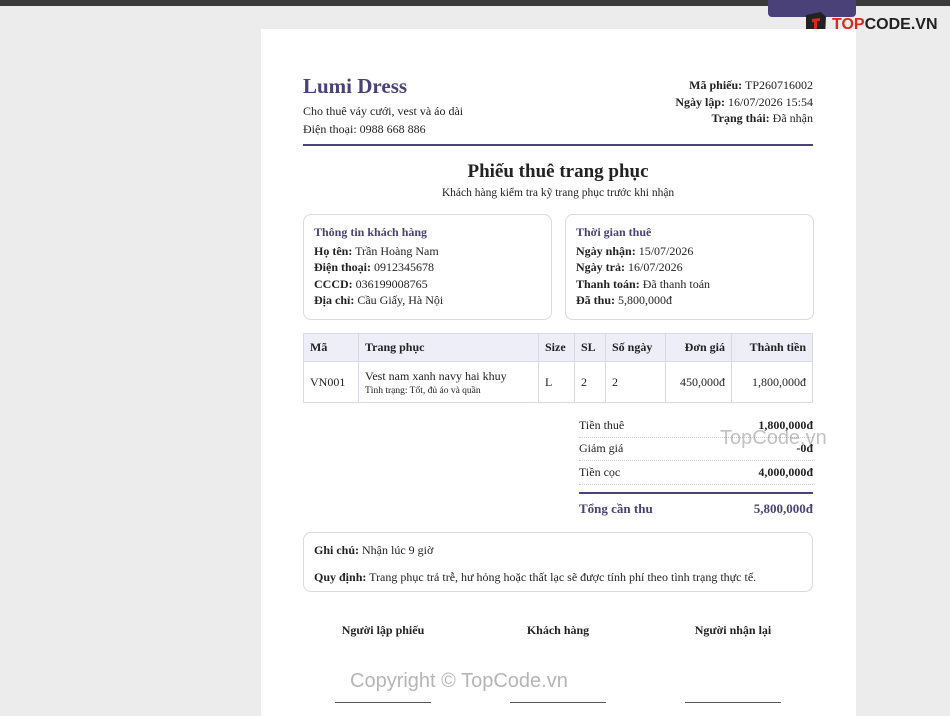 The height and width of the screenshot is (716, 950). What do you see at coordinates (331, 347) in the screenshot?
I see `col-code: Mã` at bounding box center [331, 347].